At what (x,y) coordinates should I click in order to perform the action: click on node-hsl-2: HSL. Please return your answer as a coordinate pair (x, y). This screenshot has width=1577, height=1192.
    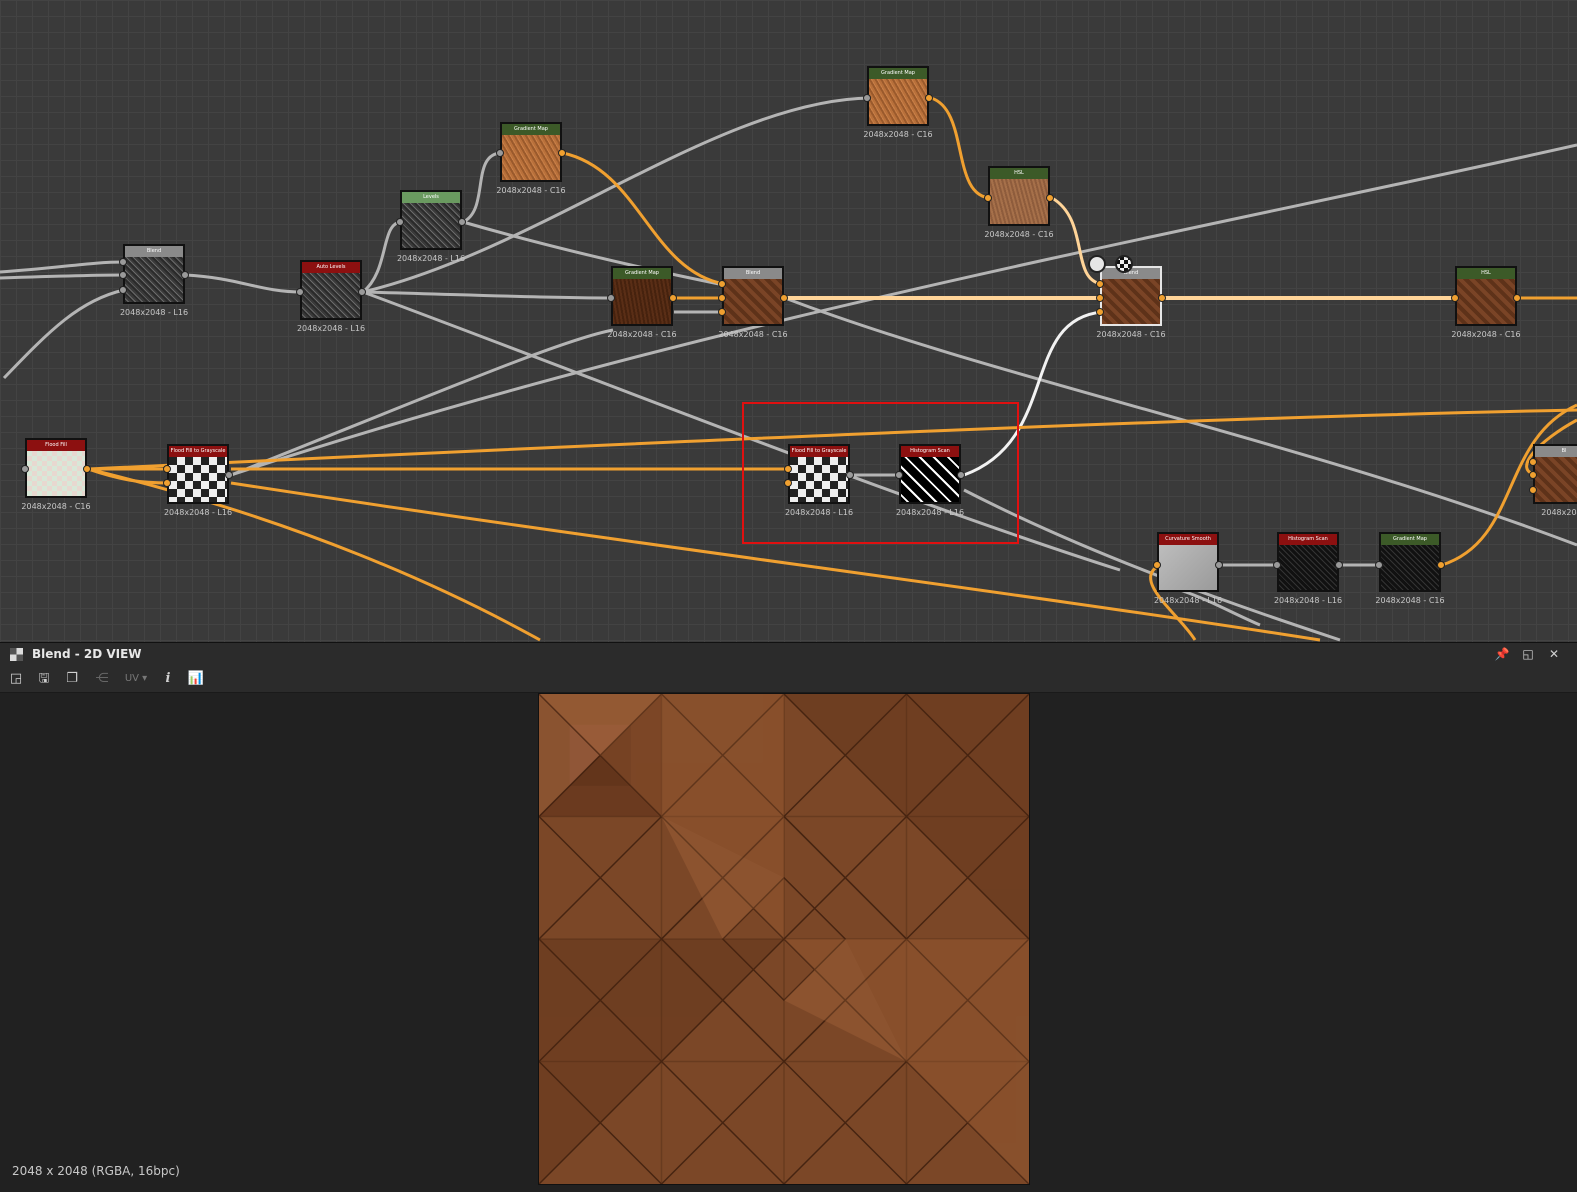
    Looking at the image, I should click on (1486, 296).